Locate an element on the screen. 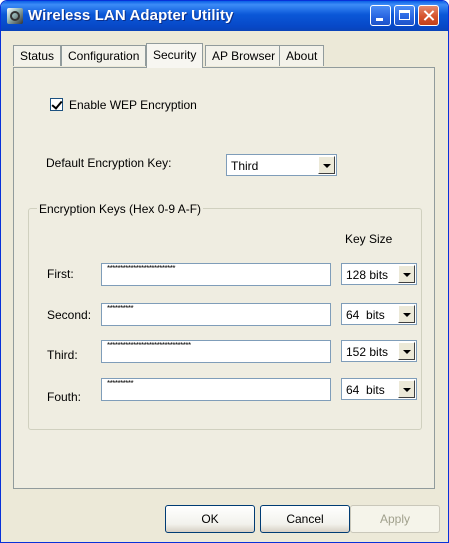 The height and width of the screenshot is (543, 449). ok-button: OK is located at coordinates (210, 519).